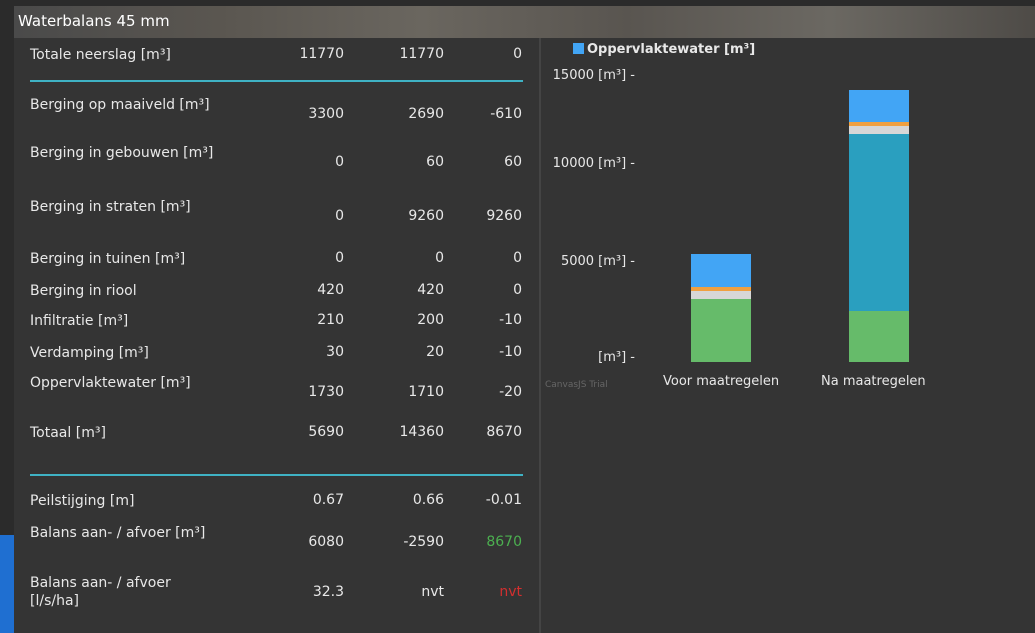 This screenshot has width=1035, height=633. What do you see at coordinates (513, 162) in the screenshot?
I see `row-value-3: 60` at bounding box center [513, 162].